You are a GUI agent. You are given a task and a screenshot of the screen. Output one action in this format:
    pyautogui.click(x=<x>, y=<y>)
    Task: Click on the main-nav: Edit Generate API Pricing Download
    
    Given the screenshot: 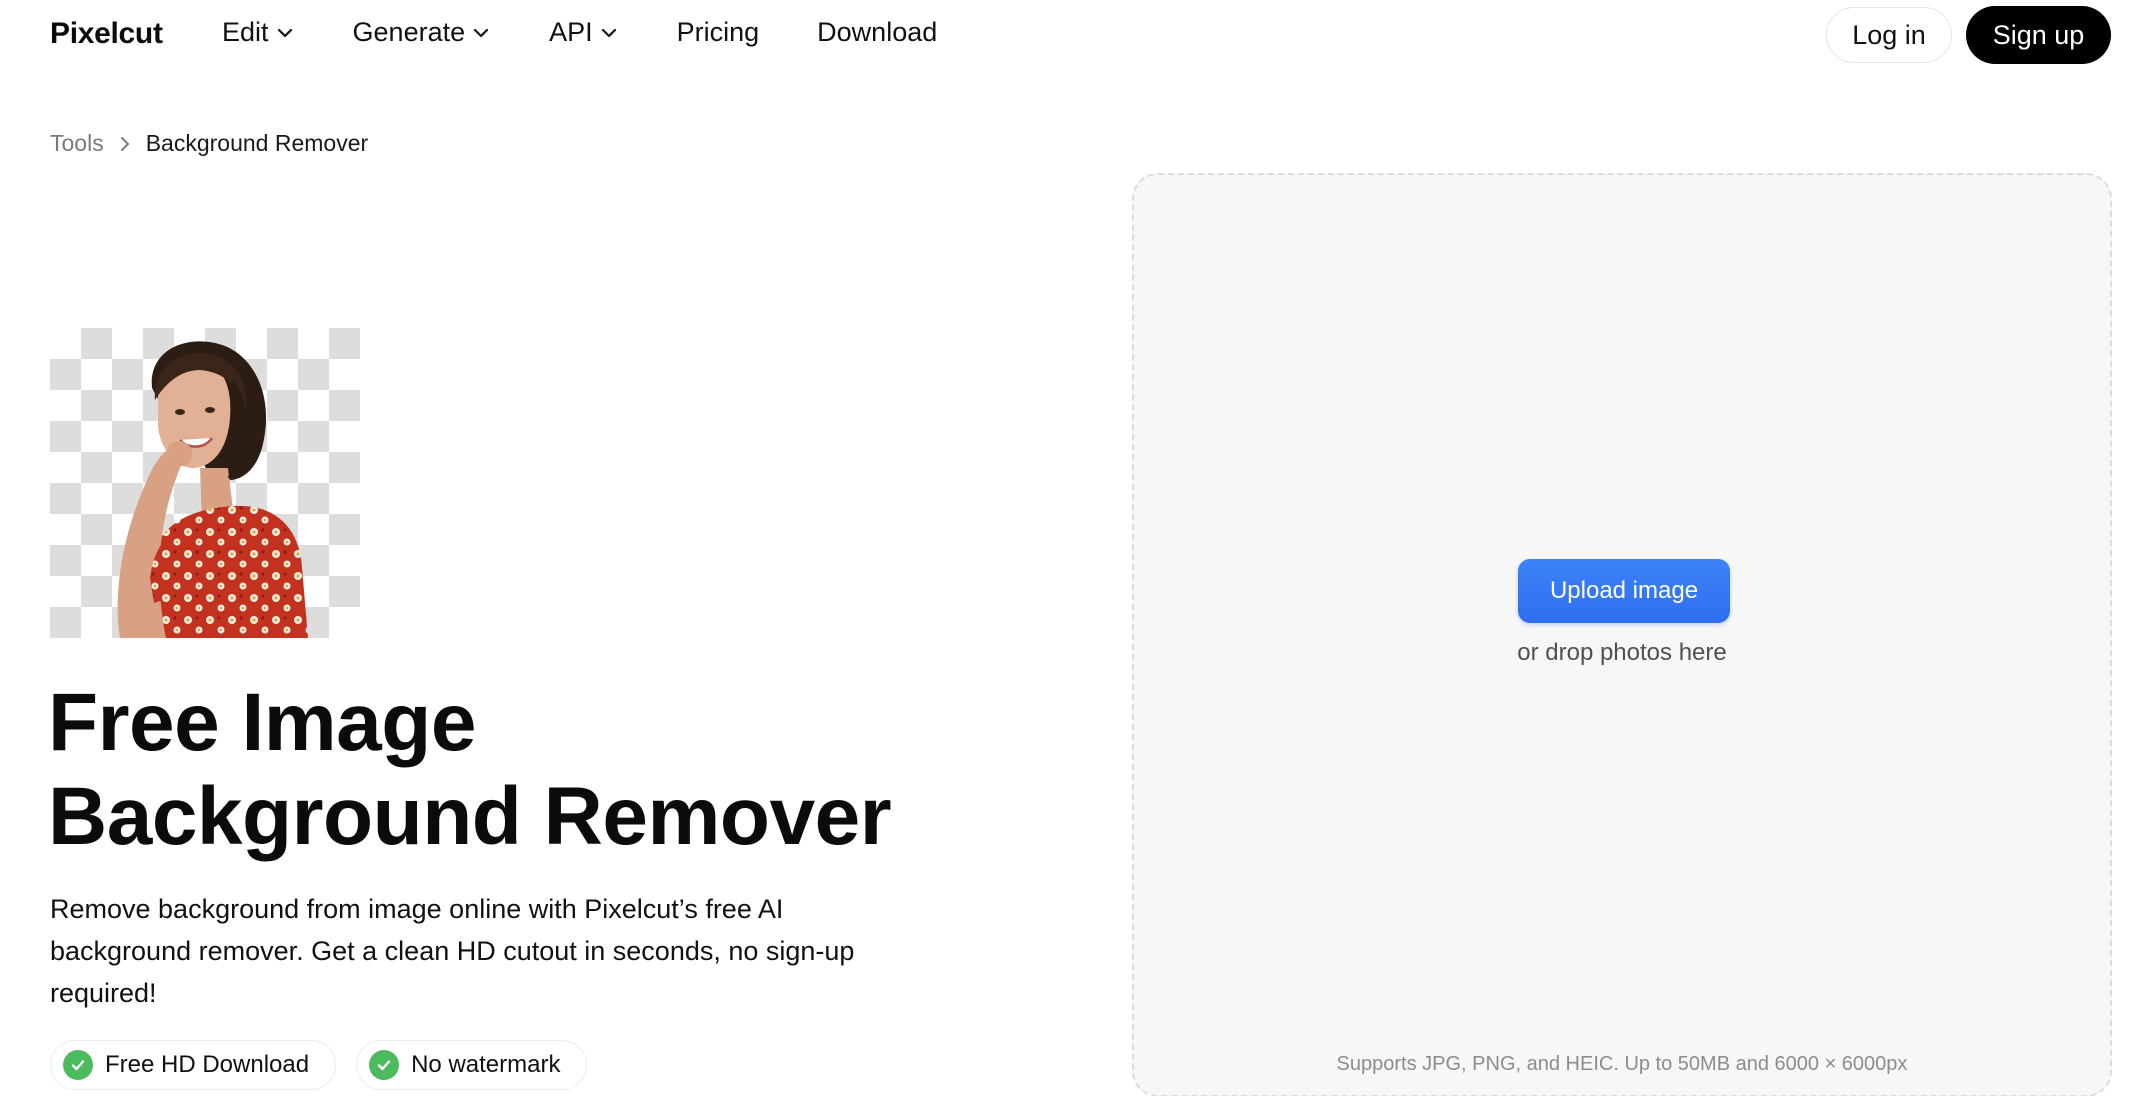 What is the action you would take?
    pyautogui.click(x=608, y=32)
    